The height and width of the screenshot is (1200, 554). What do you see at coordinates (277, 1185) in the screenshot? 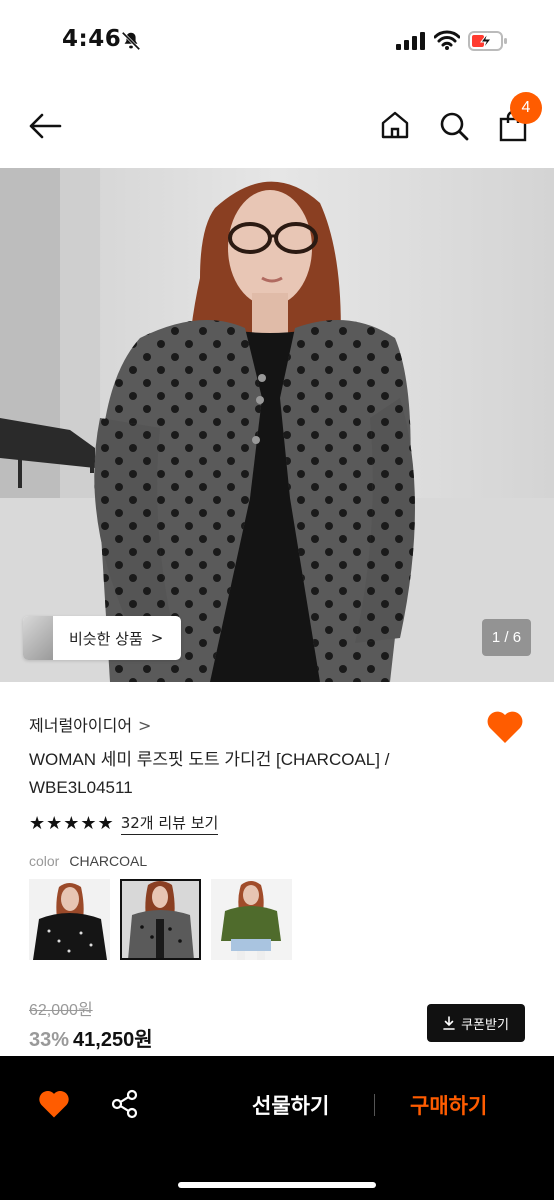
I see `home-indicator` at bounding box center [277, 1185].